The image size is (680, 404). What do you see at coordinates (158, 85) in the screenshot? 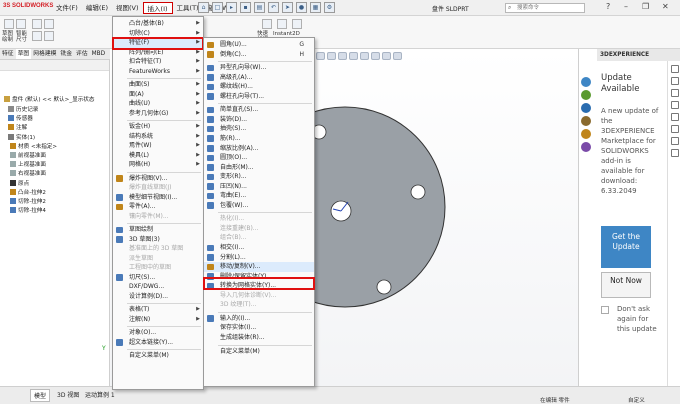
I see `menu-item: 曲面(S) ▶` at bounding box center [158, 85].